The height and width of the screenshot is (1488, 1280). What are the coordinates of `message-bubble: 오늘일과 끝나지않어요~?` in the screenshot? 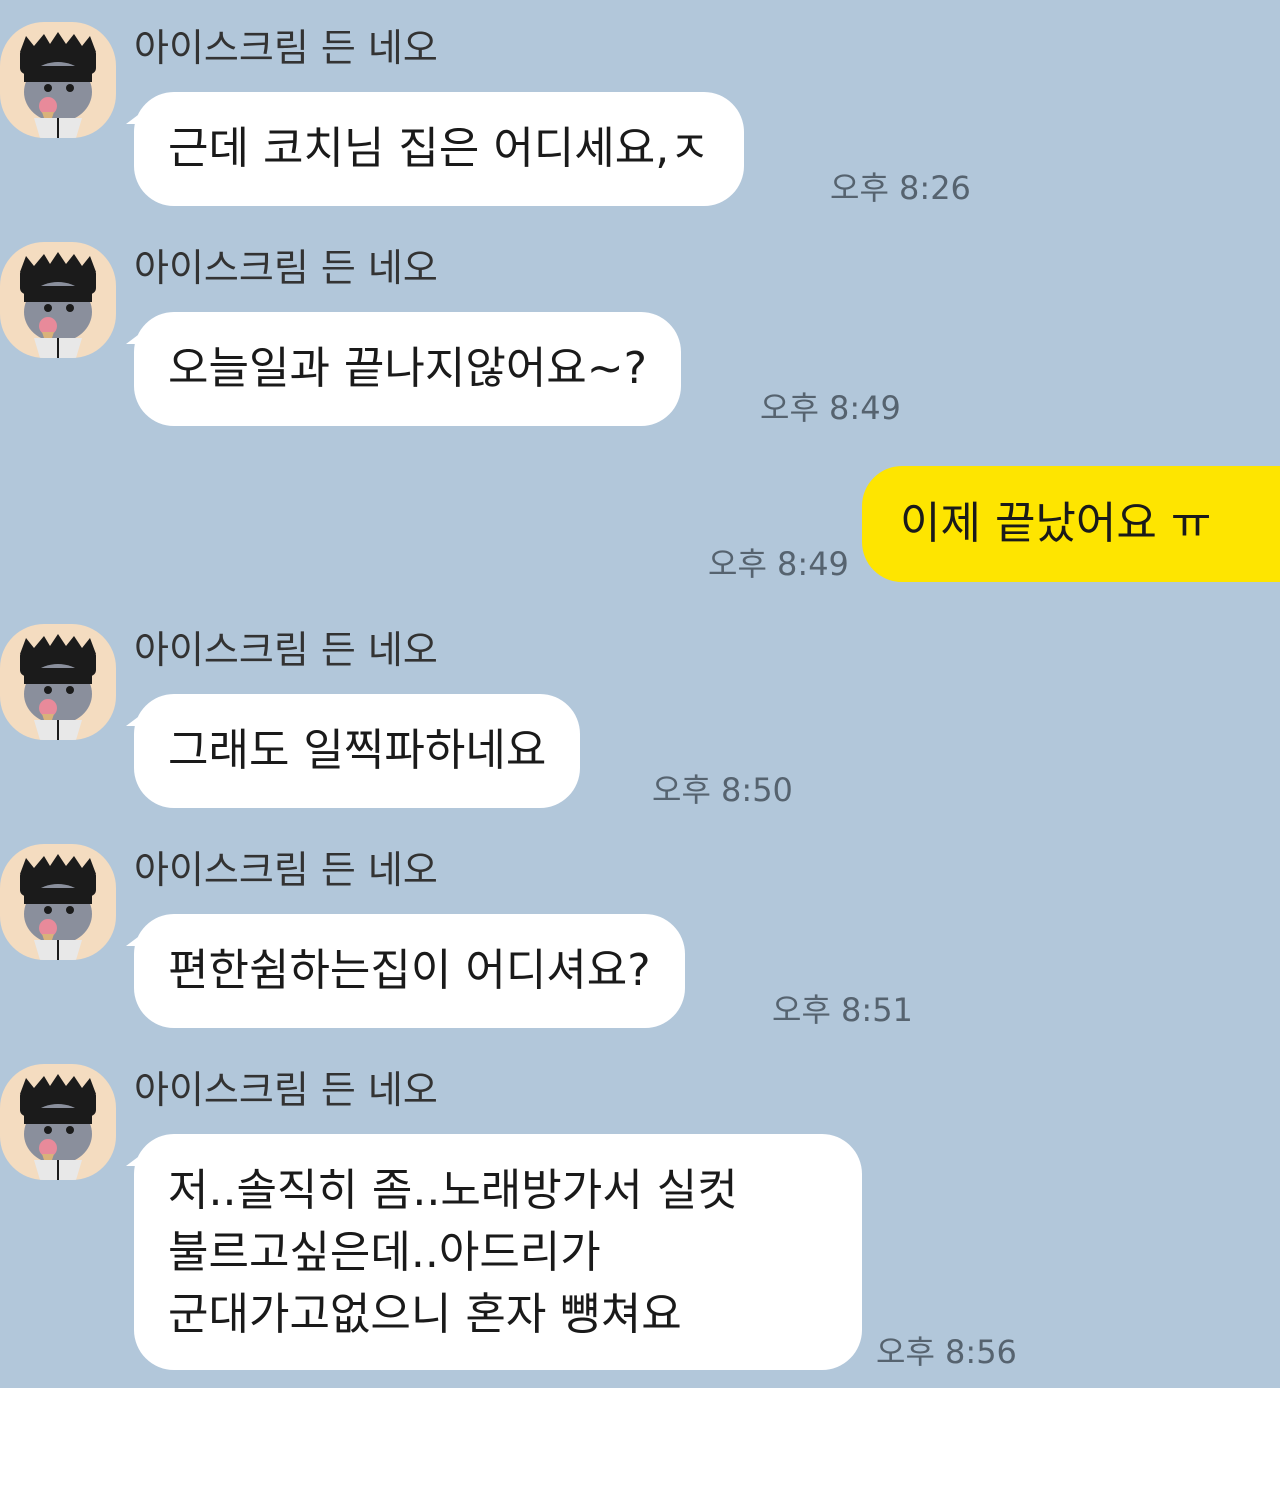 It's located at (403, 369).